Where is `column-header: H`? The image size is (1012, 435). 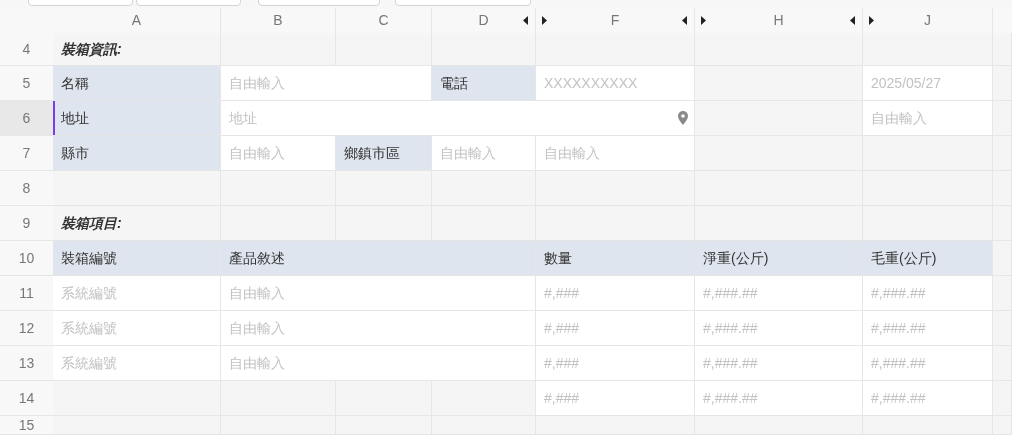 column-header: H is located at coordinates (778, 20).